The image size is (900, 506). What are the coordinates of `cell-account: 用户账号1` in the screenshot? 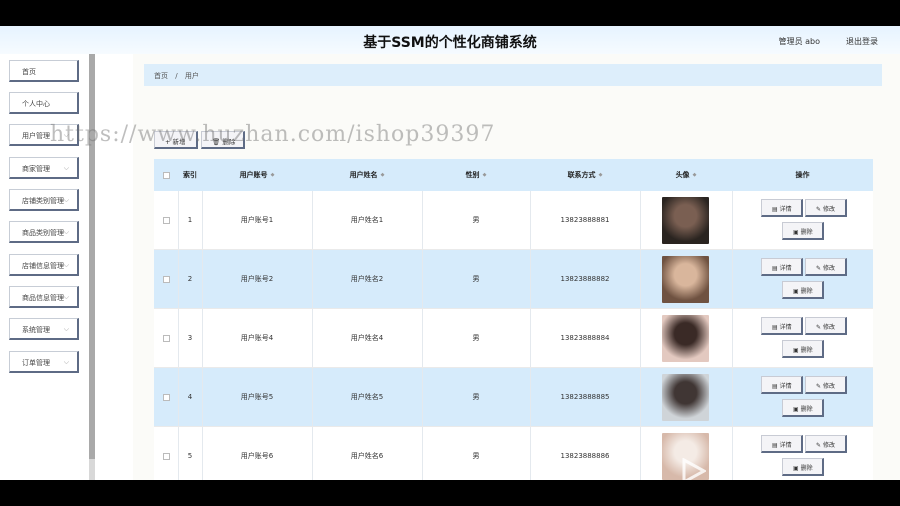 It's located at (257, 220).